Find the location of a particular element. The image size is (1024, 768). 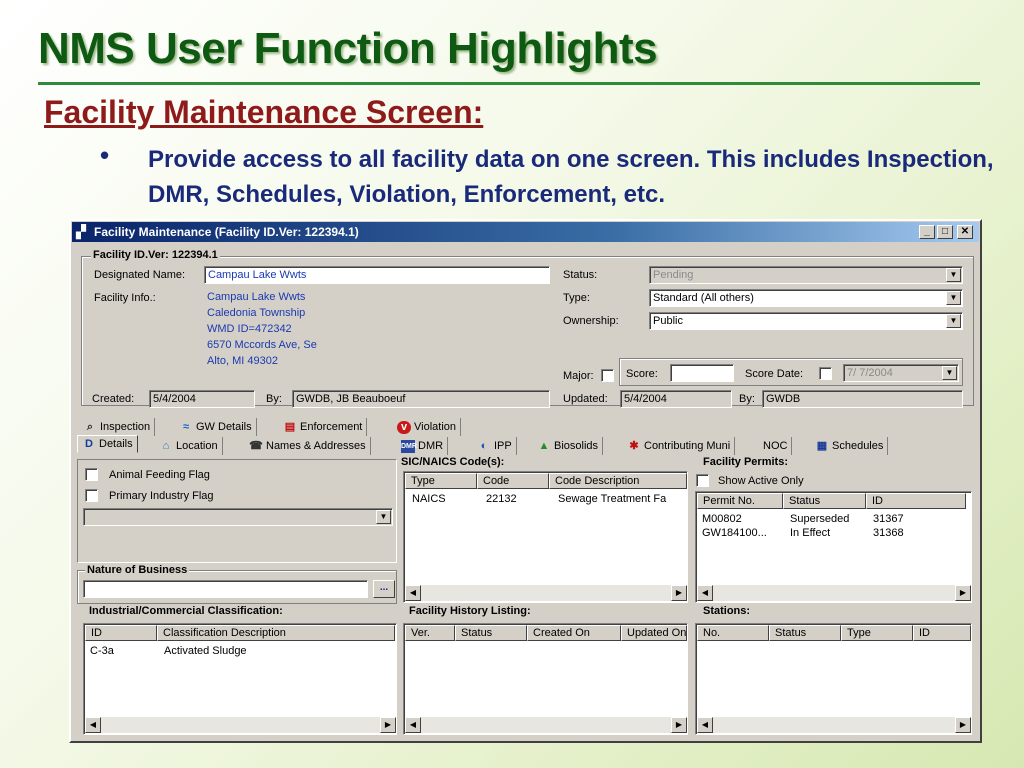

score-date-checkbox is located at coordinates (825, 373).